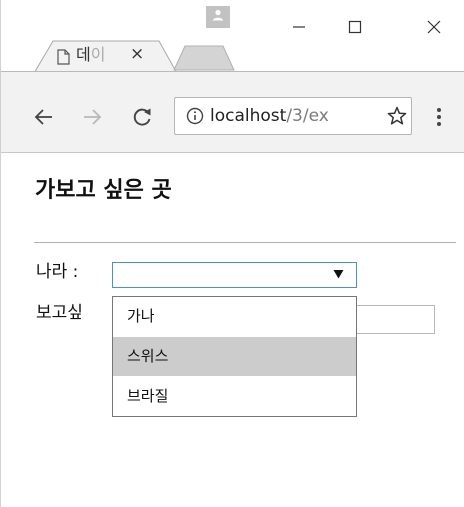 The image size is (464, 507). I want to click on maximize-icon, so click(355, 27).